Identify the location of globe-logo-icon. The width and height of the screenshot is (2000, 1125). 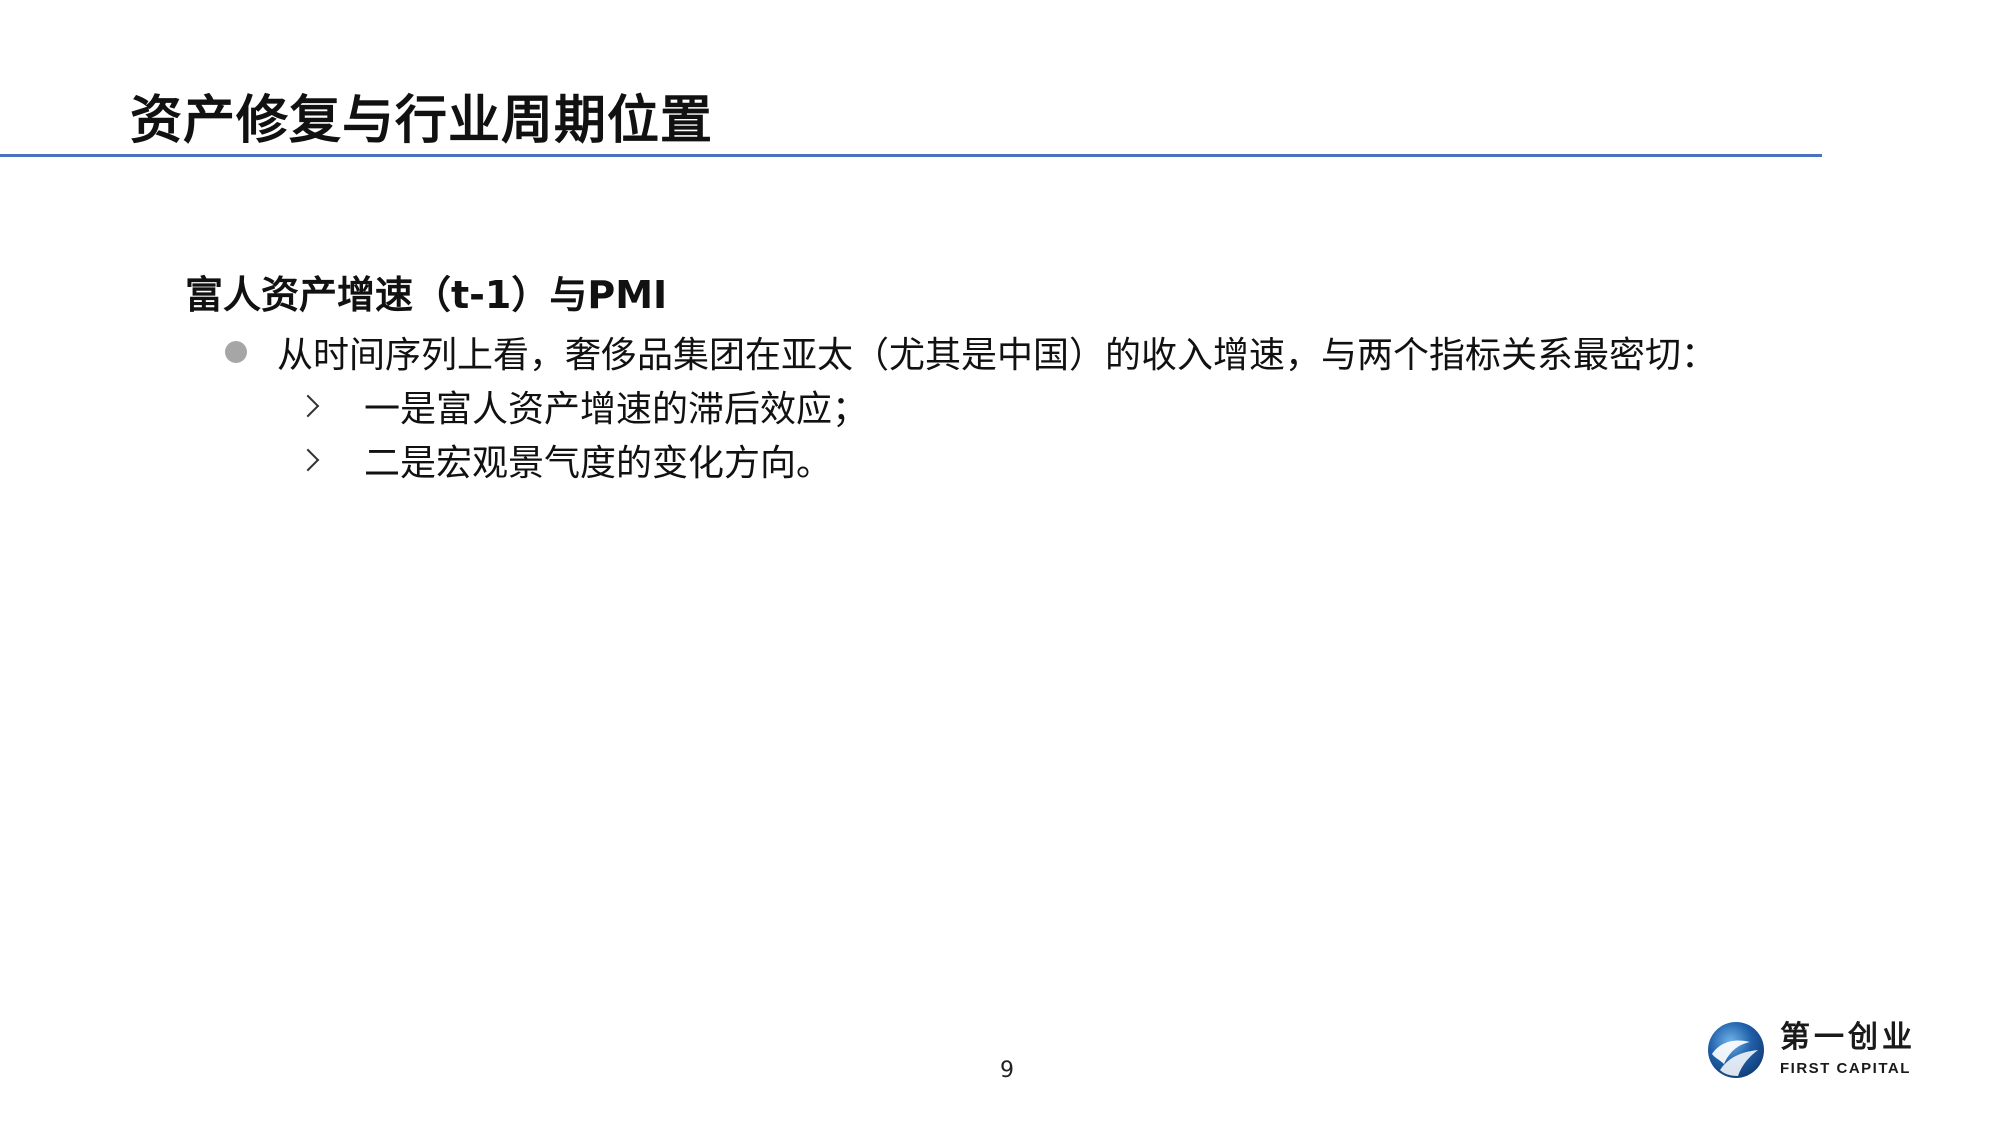
(1736, 1050).